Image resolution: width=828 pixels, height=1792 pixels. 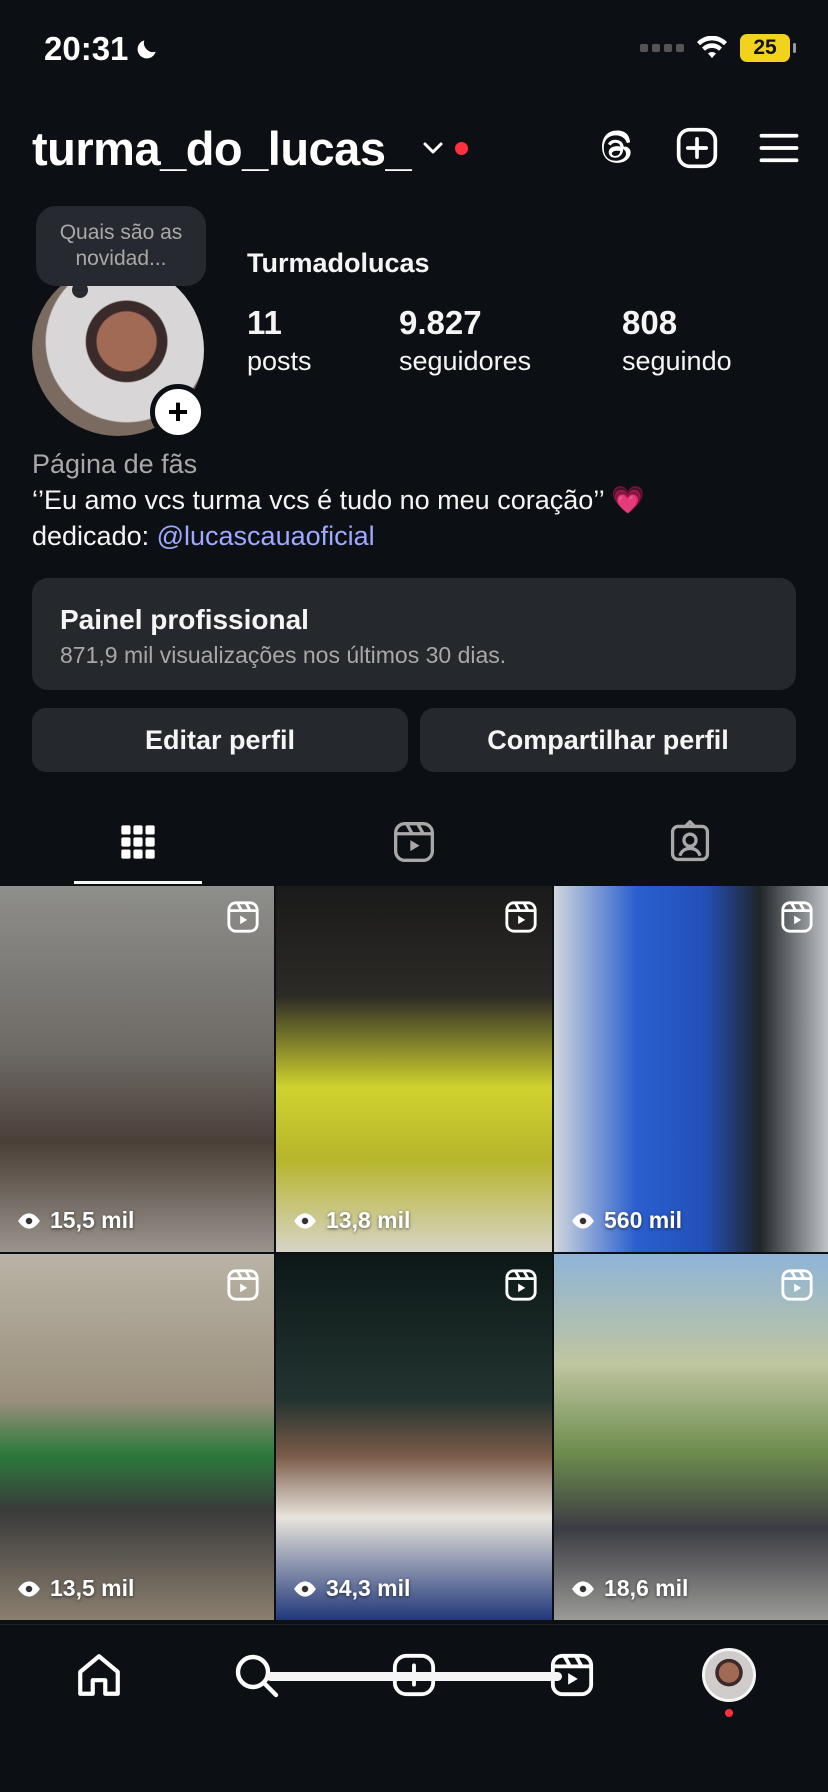 I want to click on create-icon, so click(x=697, y=148).